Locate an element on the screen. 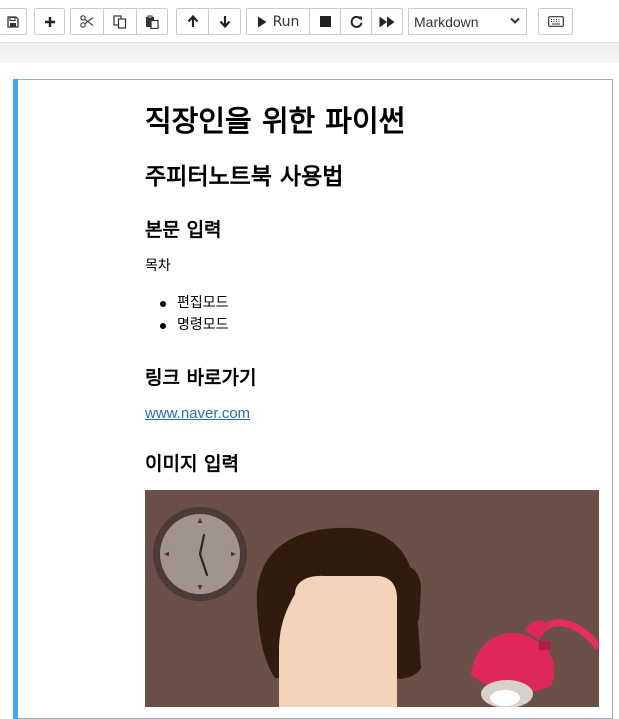 The height and width of the screenshot is (719, 619). run-all-button is located at coordinates (387, 21).